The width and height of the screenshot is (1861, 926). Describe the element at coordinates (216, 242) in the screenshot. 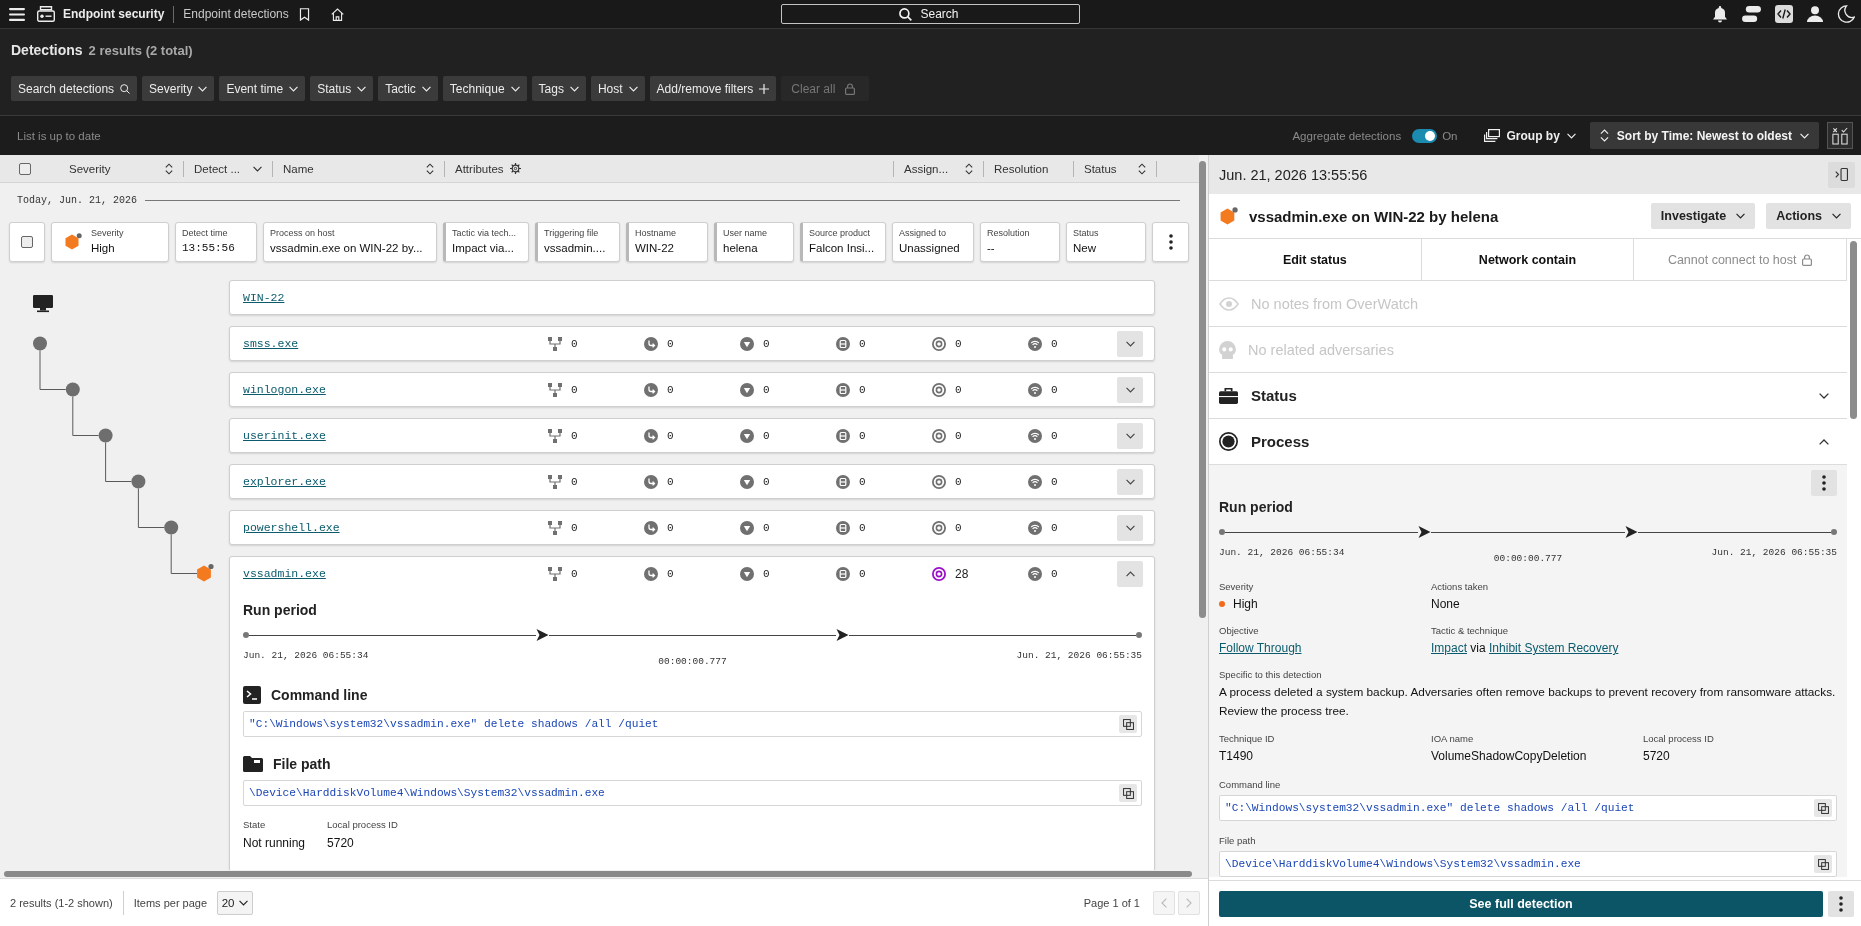

I see `detection-field-card: Detect time 13:55:56` at that location.